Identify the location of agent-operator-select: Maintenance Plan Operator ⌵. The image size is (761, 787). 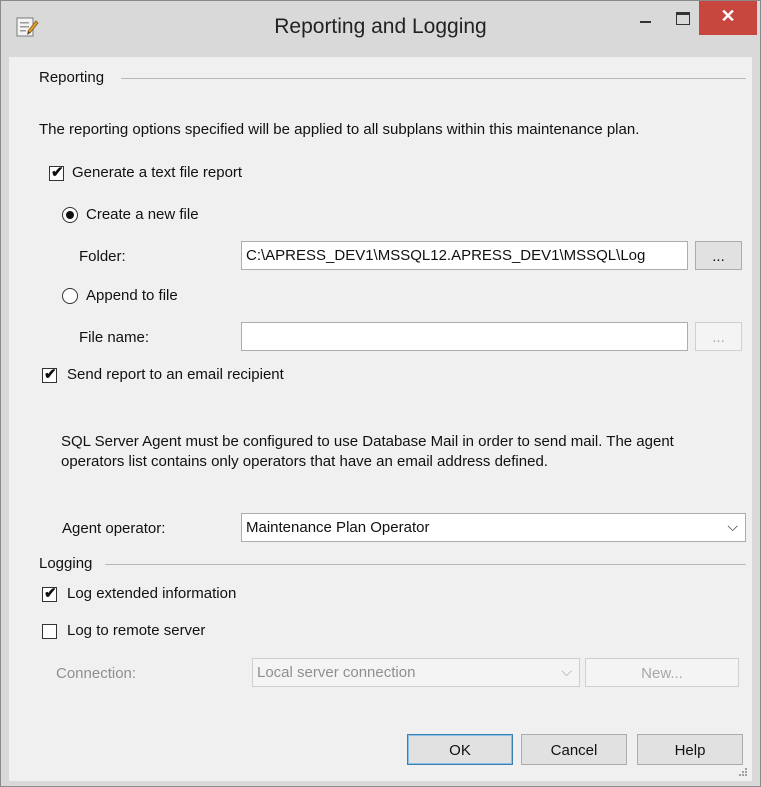
(493, 527).